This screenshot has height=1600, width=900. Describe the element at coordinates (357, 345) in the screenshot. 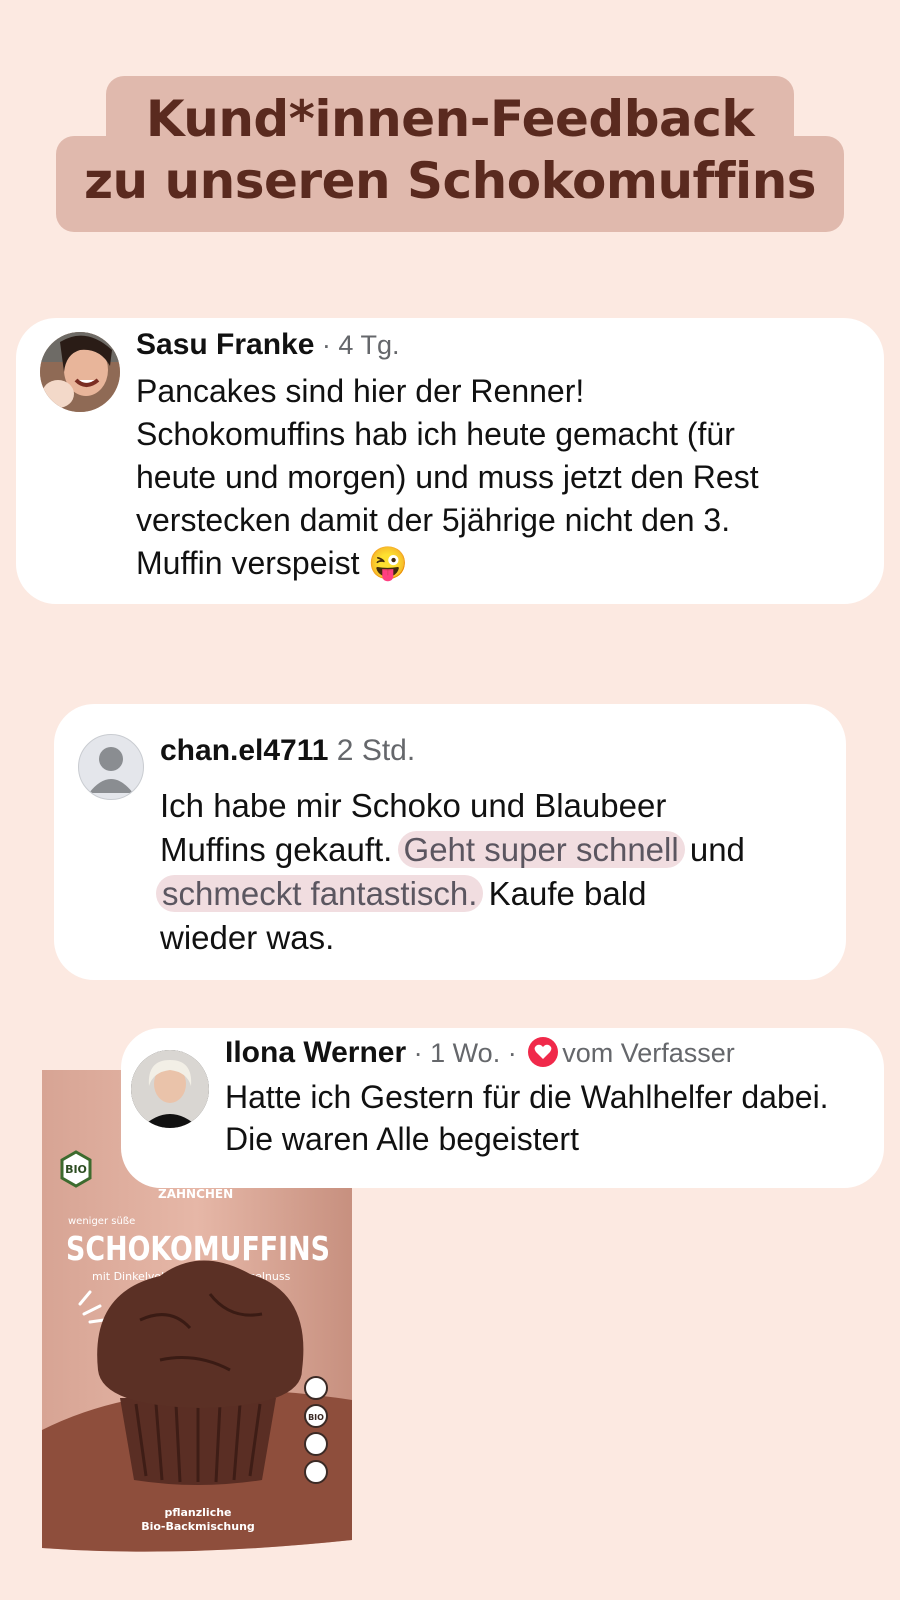

I see `comment-timestamp: · 4 Tg.` at that location.